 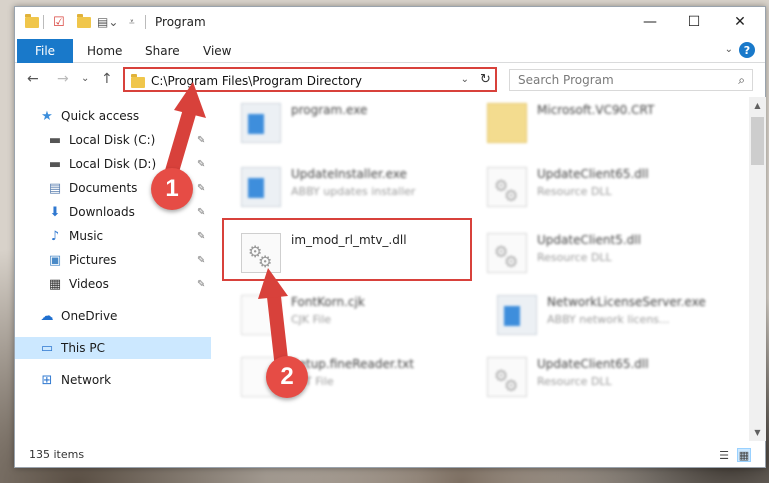 What do you see at coordinates (113, 380) in the screenshot?
I see `sidebar-item-network: ⊞ Network` at bounding box center [113, 380].